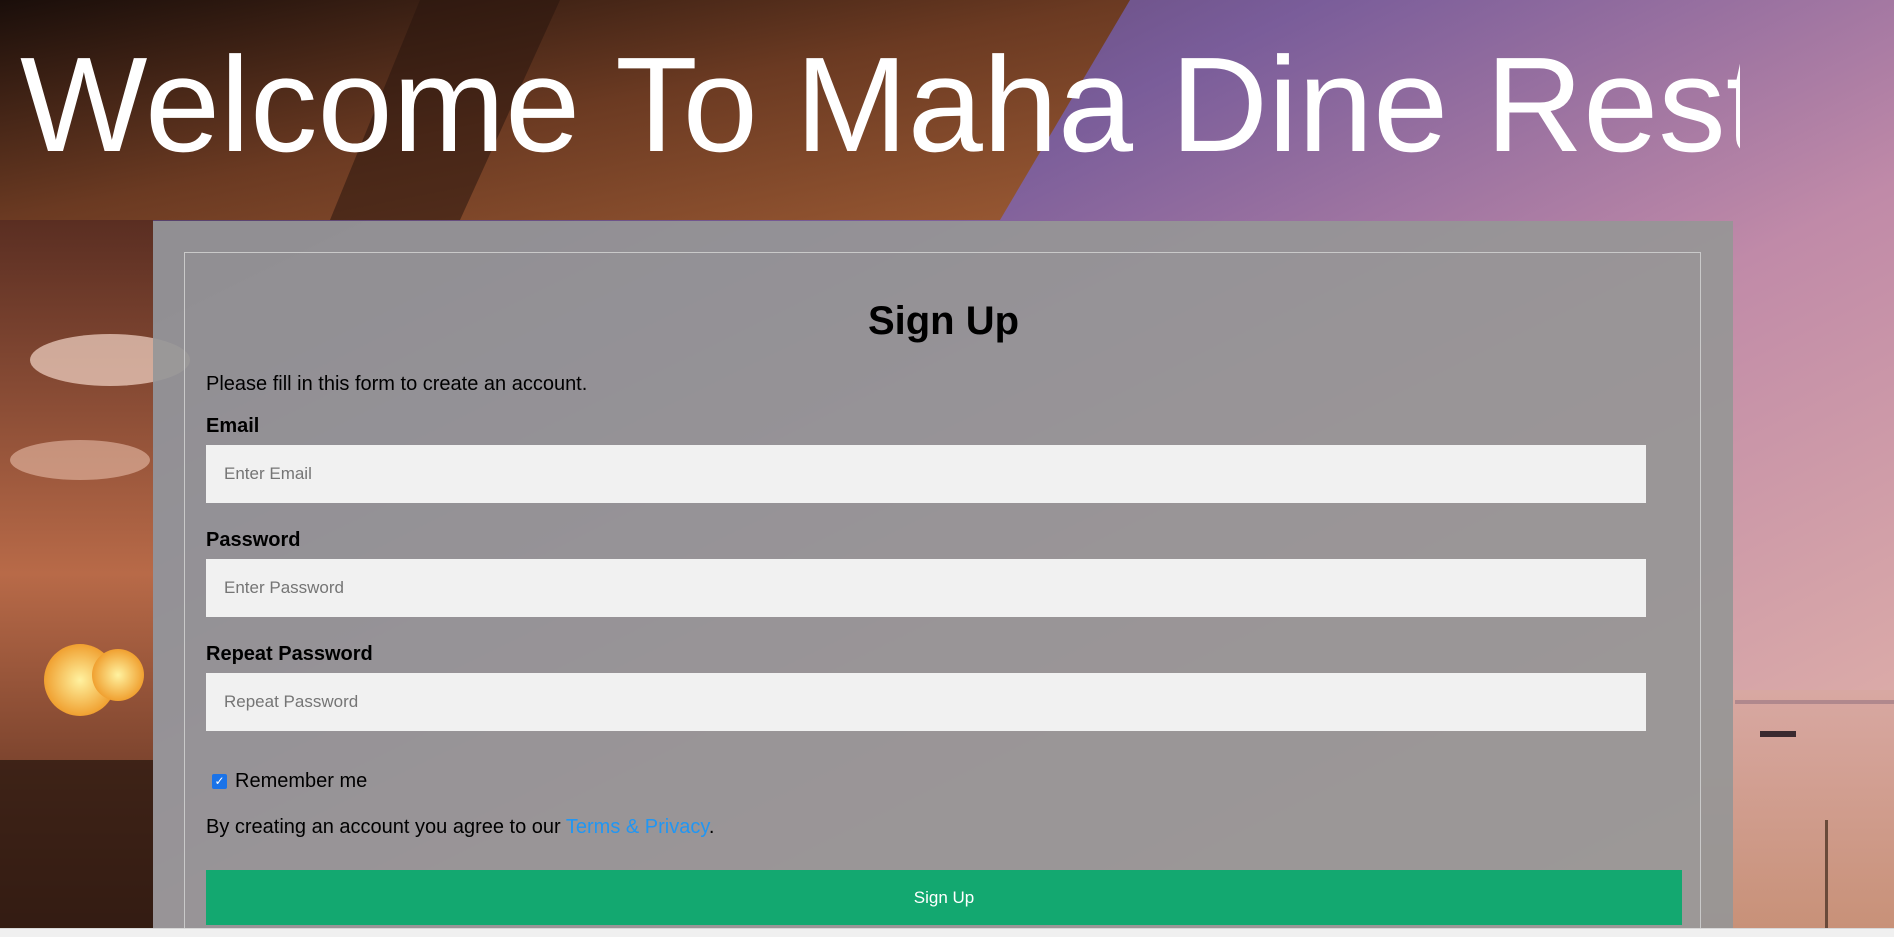 The height and width of the screenshot is (937, 1894). What do you see at coordinates (926, 588) in the screenshot?
I see `password-input` at bounding box center [926, 588].